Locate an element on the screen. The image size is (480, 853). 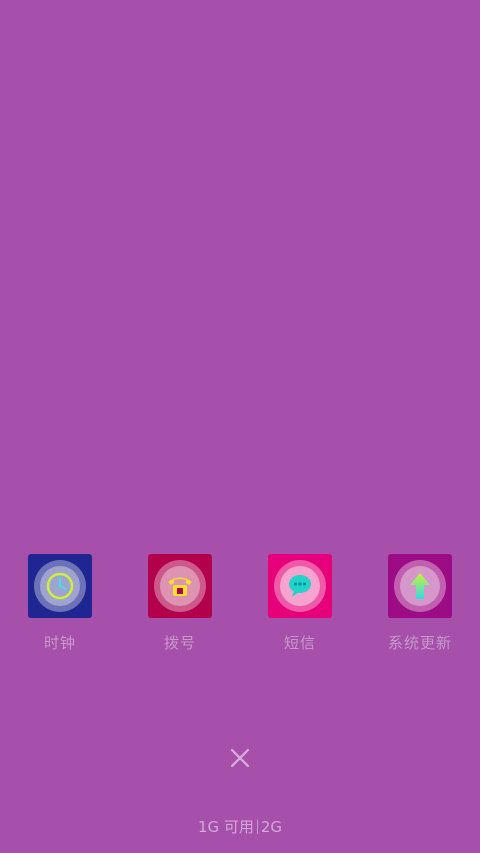
phone-icon is located at coordinates (180, 586).